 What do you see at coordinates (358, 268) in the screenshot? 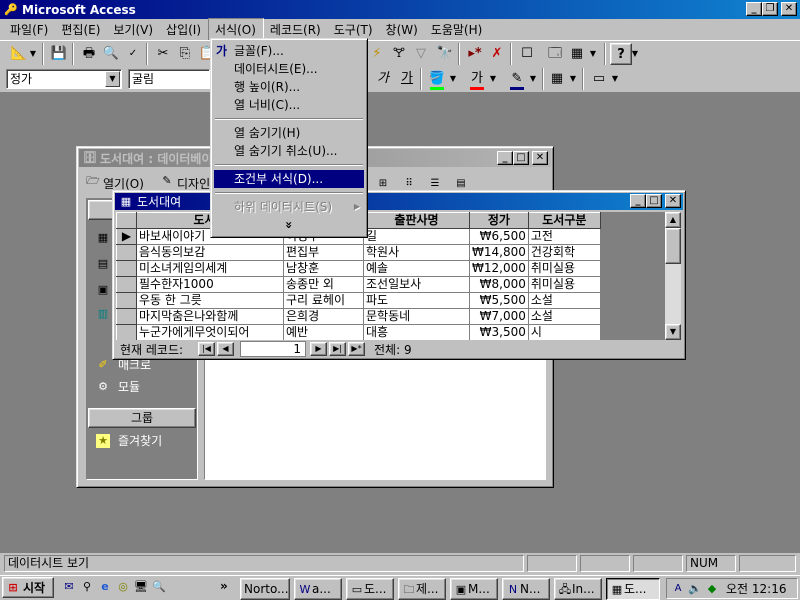
I see `table-row: 미소녀게임의세계 남창훈 예솔 ₩12,000 취미실용` at bounding box center [358, 268].